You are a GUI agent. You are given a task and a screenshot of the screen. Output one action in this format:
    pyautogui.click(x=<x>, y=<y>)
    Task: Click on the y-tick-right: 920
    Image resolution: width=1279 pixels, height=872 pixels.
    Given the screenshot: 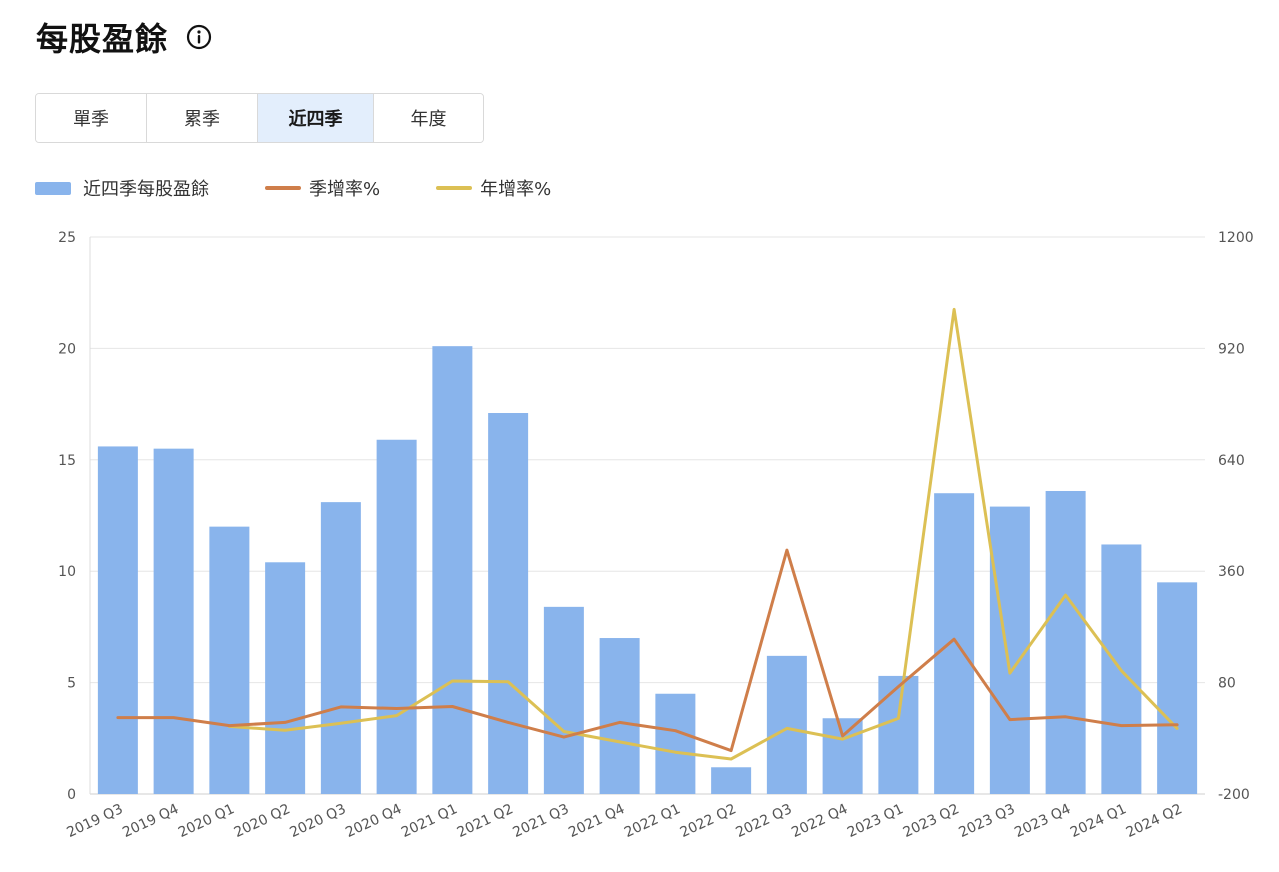 What is the action you would take?
    pyautogui.click(x=1231, y=349)
    